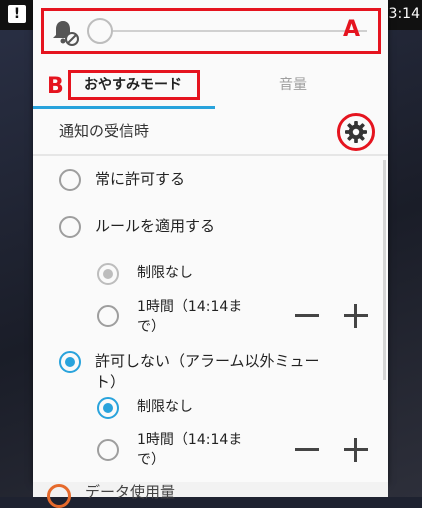 Image resolution: width=422 pixels, height=508 pixels. What do you see at coordinates (108, 274) in the screenshot?
I see `radio-rules-unlimited` at bounding box center [108, 274].